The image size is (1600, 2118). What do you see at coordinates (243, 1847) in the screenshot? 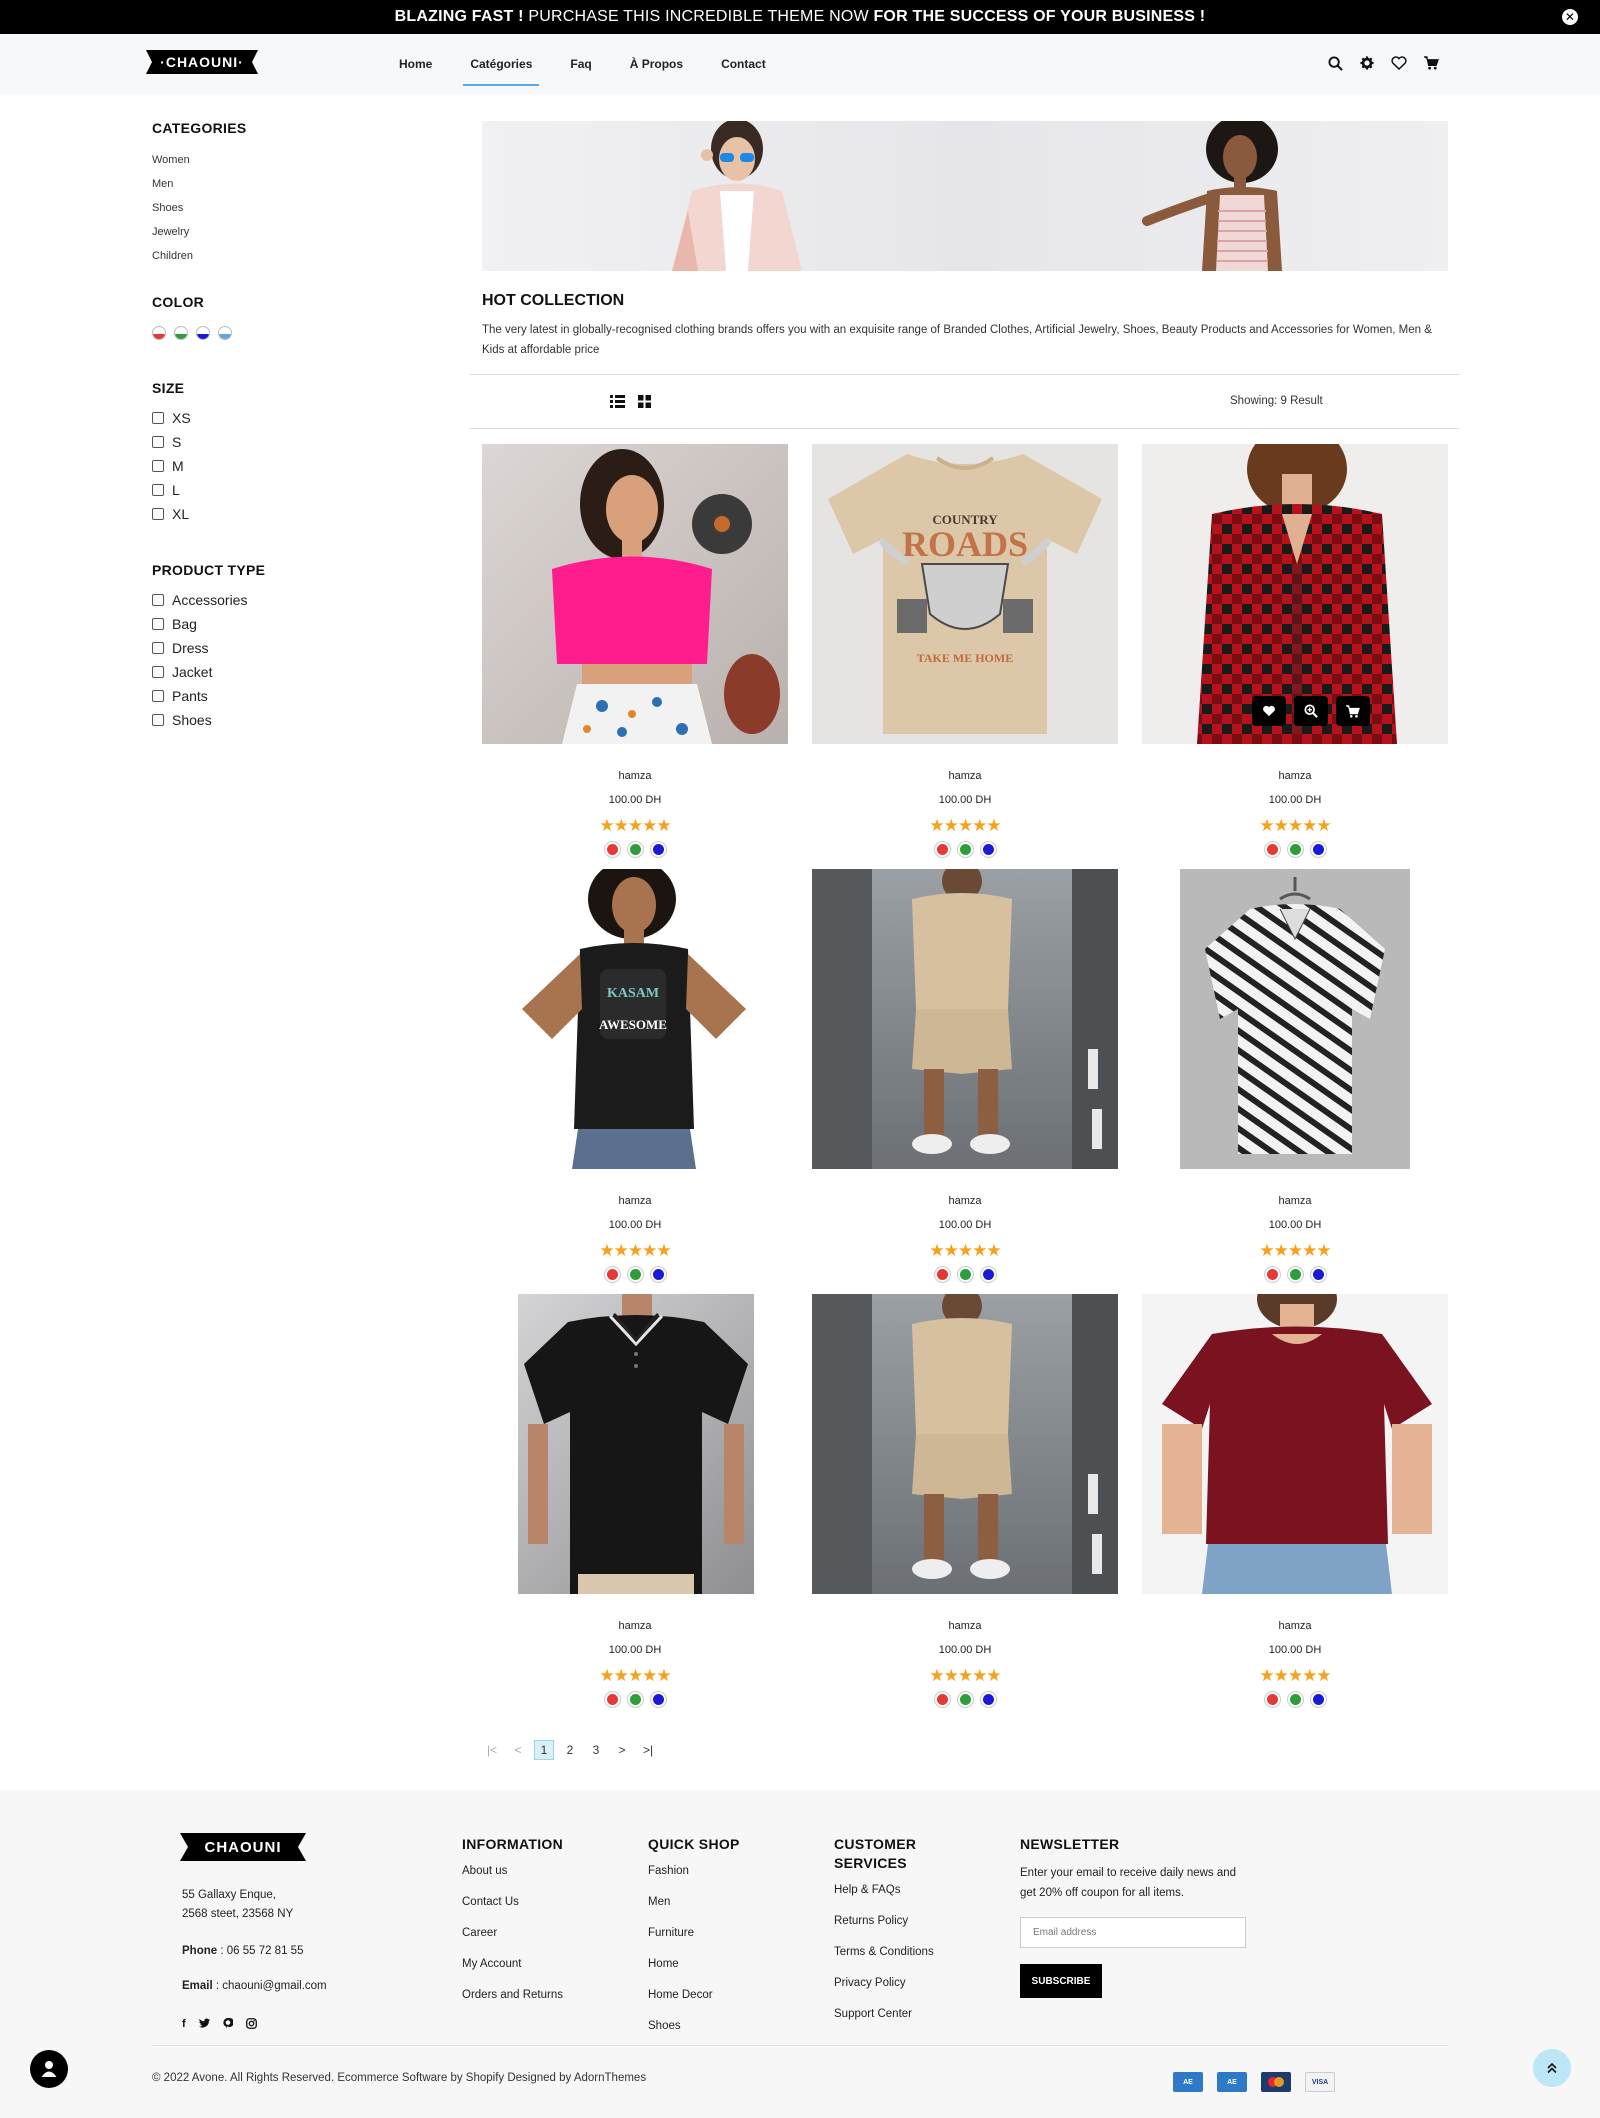
I see `footer-logo: CHAOUNI` at bounding box center [243, 1847].